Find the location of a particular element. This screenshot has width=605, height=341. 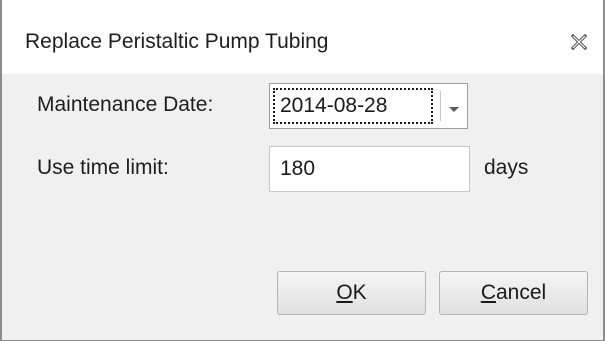

maintenance-date-label: Maintenance Date: is located at coordinates (125, 104).